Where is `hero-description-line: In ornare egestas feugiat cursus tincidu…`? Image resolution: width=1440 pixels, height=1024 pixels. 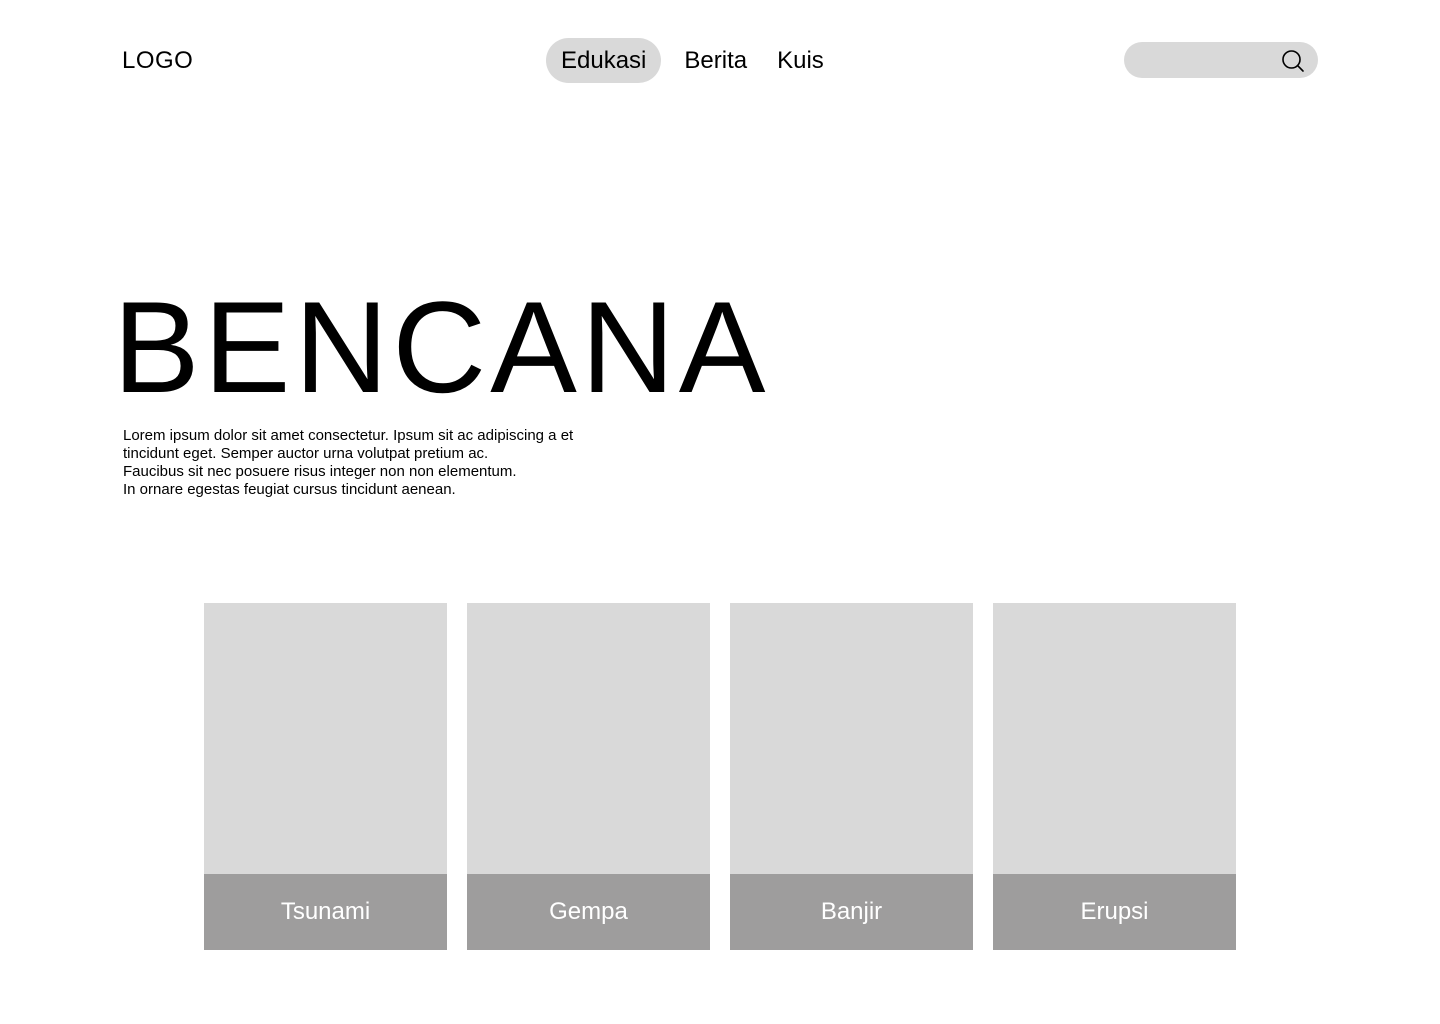
hero-description-line: In ornare egestas feugiat cursus tincidu… is located at coordinates (289, 489).